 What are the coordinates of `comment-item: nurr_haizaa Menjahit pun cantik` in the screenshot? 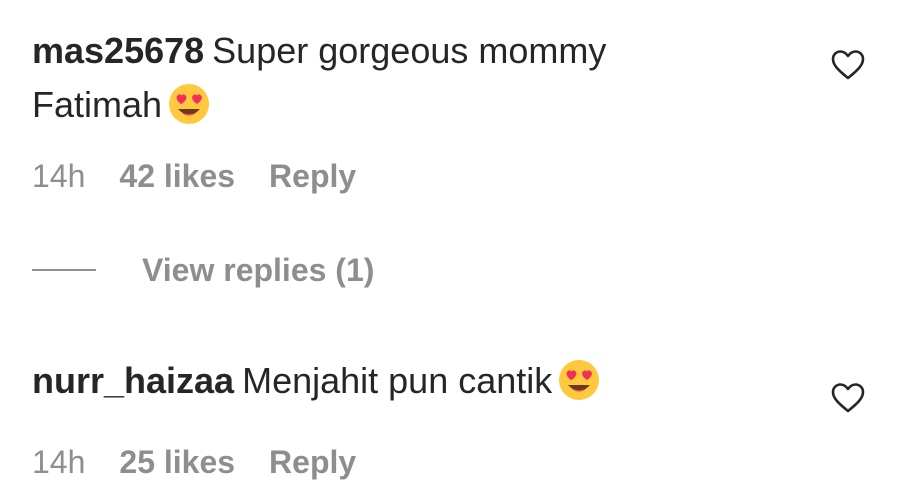 It's located at (422, 385).